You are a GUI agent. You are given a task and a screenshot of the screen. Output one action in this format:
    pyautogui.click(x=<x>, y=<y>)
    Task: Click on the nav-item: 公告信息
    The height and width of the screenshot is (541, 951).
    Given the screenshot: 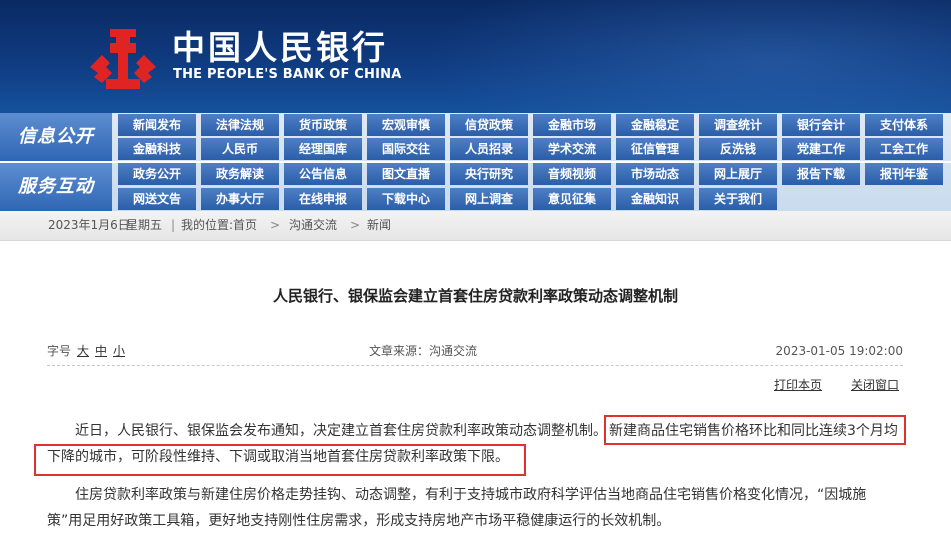 What is the action you would take?
    pyautogui.click(x=323, y=174)
    